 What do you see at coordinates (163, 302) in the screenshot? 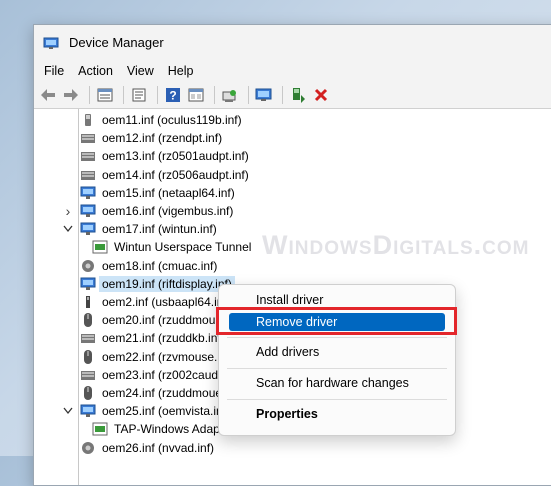
I see `tree-item-label: oem2.inf (usbaapl64.in` at bounding box center [163, 302].